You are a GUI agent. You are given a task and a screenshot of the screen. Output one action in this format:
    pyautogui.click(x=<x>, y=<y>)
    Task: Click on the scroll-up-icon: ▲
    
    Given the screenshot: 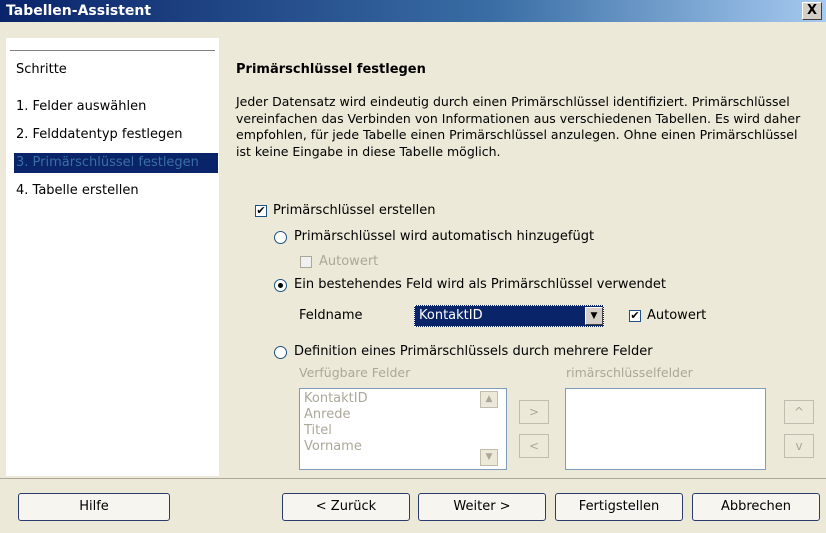 What is the action you would take?
    pyautogui.click(x=489, y=399)
    